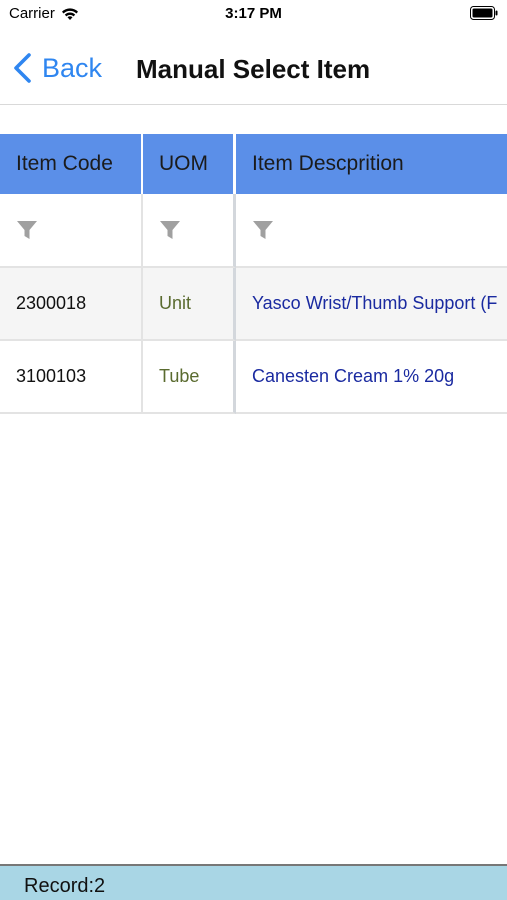 Image resolution: width=507 pixels, height=900 pixels. Describe the element at coordinates (71, 304) in the screenshot. I see `cell-item-code: 2300018` at that location.